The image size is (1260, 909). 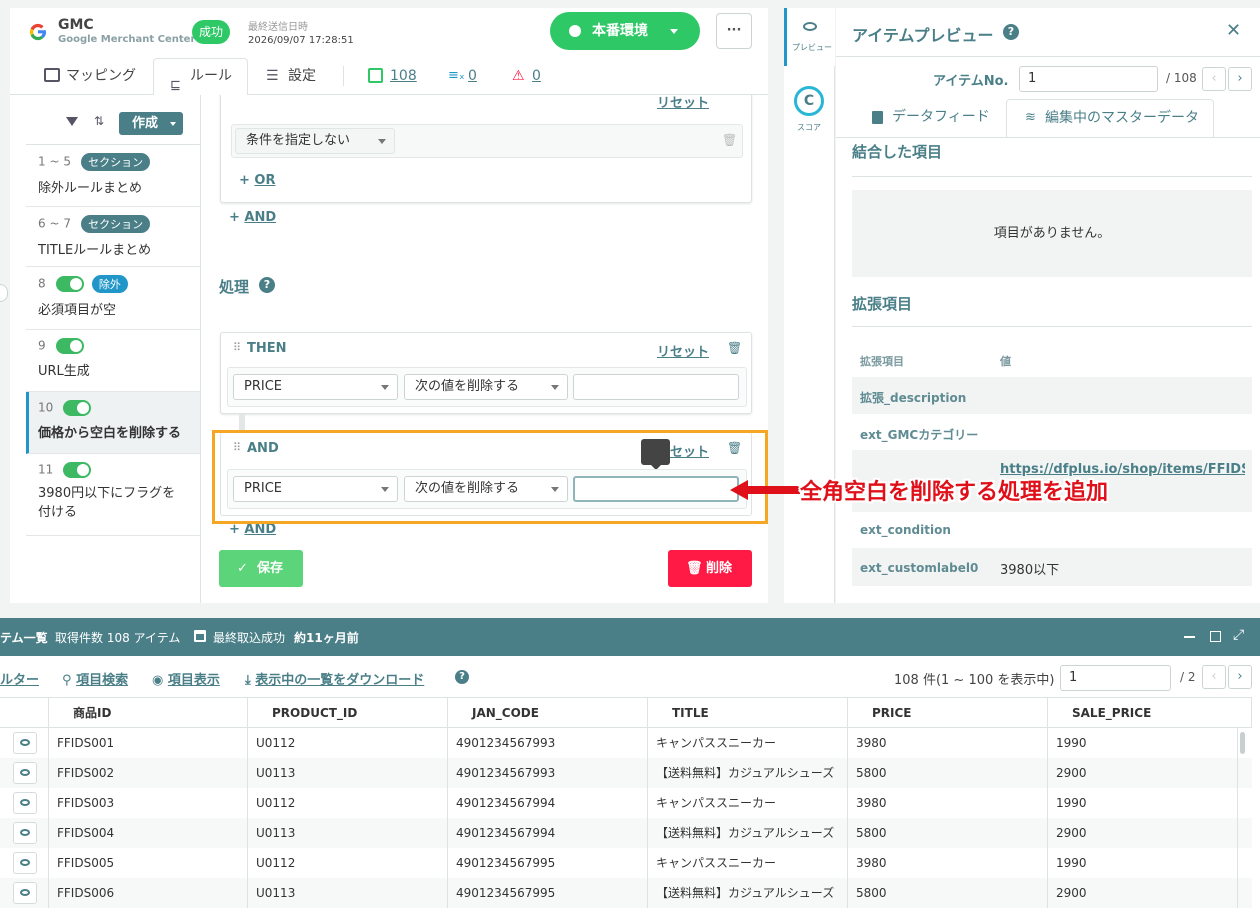 I want to click on show-items-link: ◉ 項目表示, so click(x=186, y=678).